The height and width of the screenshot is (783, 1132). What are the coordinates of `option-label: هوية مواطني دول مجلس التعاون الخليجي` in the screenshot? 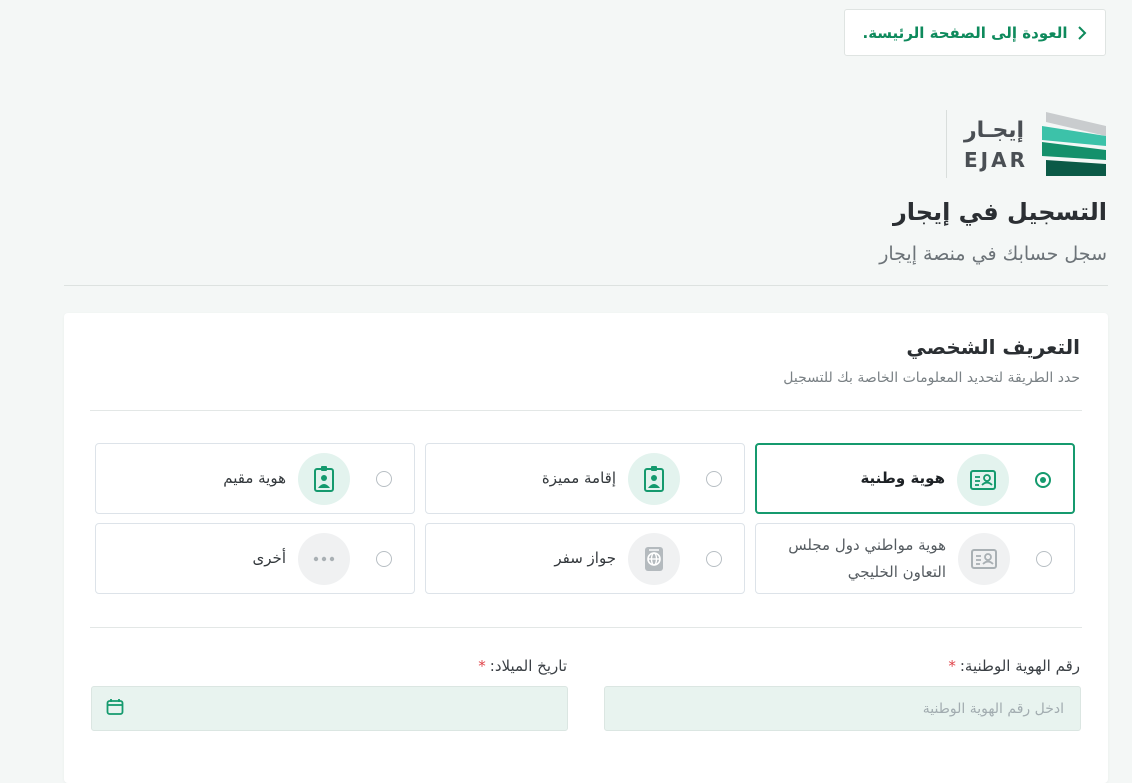 It's located at (867, 558).